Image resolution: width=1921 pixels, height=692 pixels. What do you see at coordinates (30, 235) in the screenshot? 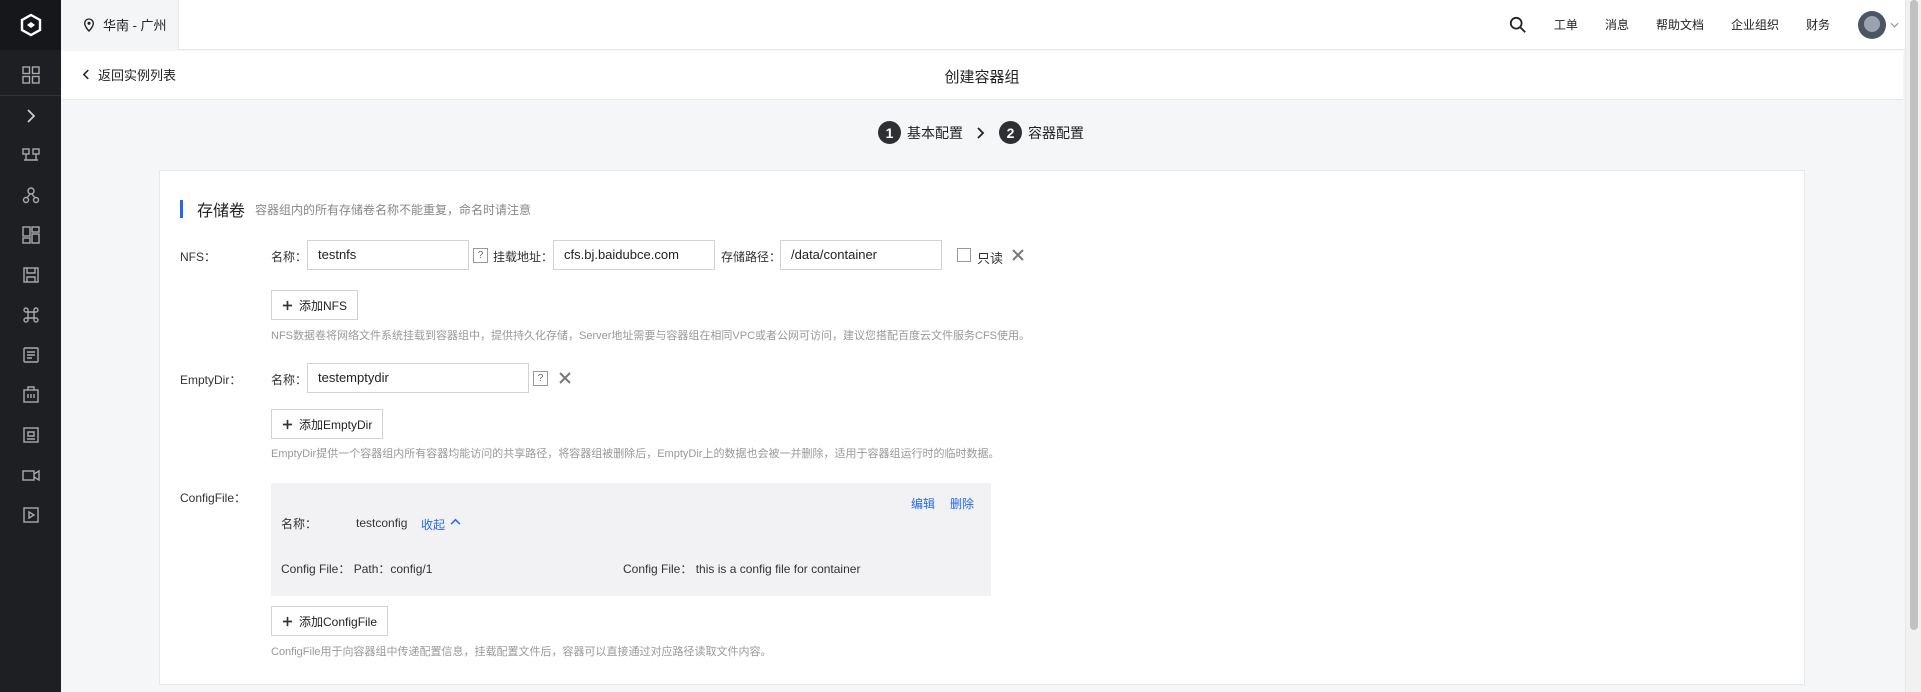
I see `sidebar-dashboard-icon` at bounding box center [30, 235].